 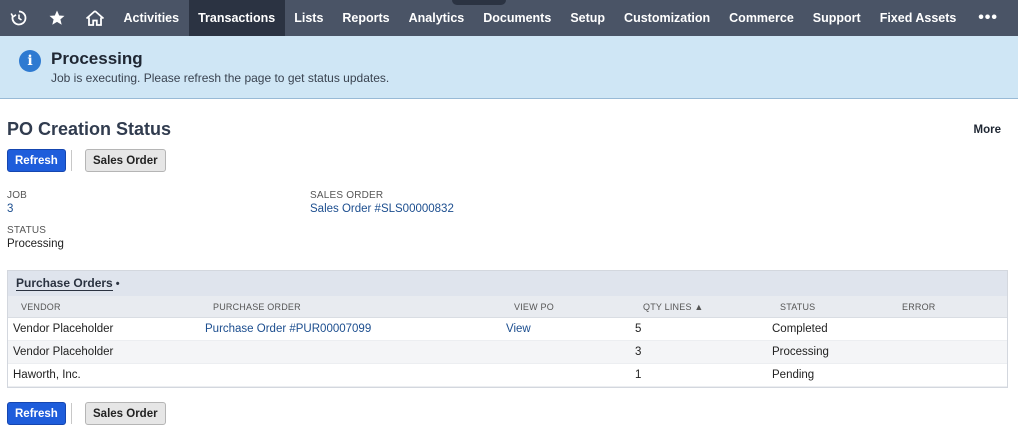 What do you see at coordinates (57, 18) in the screenshot?
I see `star-icon` at bounding box center [57, 18].